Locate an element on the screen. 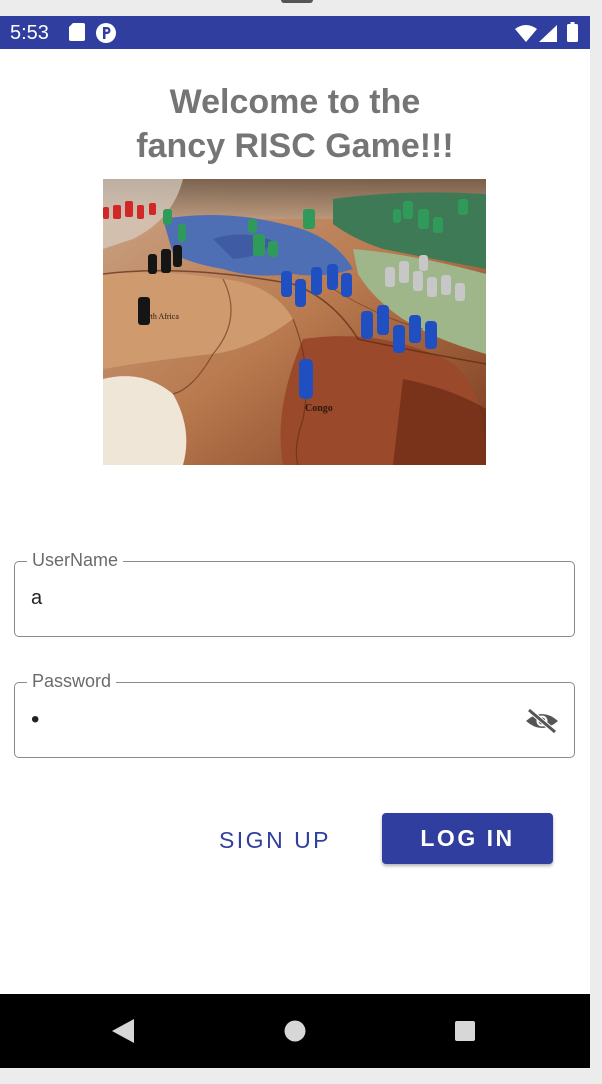 The image size is (602, 1084). board-label-congo: Congo is located at coordinates (319, 408).